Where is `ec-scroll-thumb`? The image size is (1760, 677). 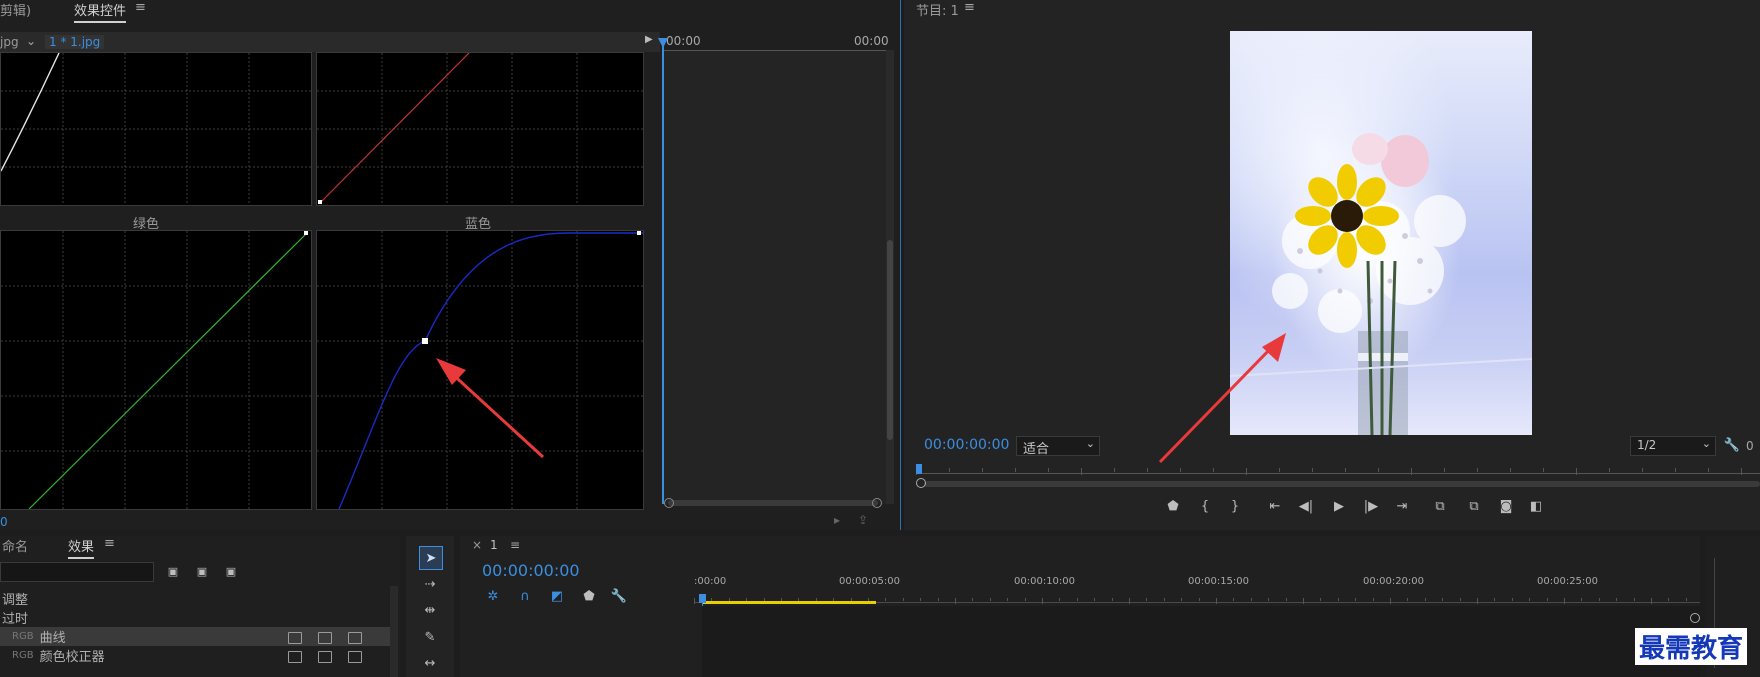
ec-scroll-thumb is located at coordinates (890, 340).